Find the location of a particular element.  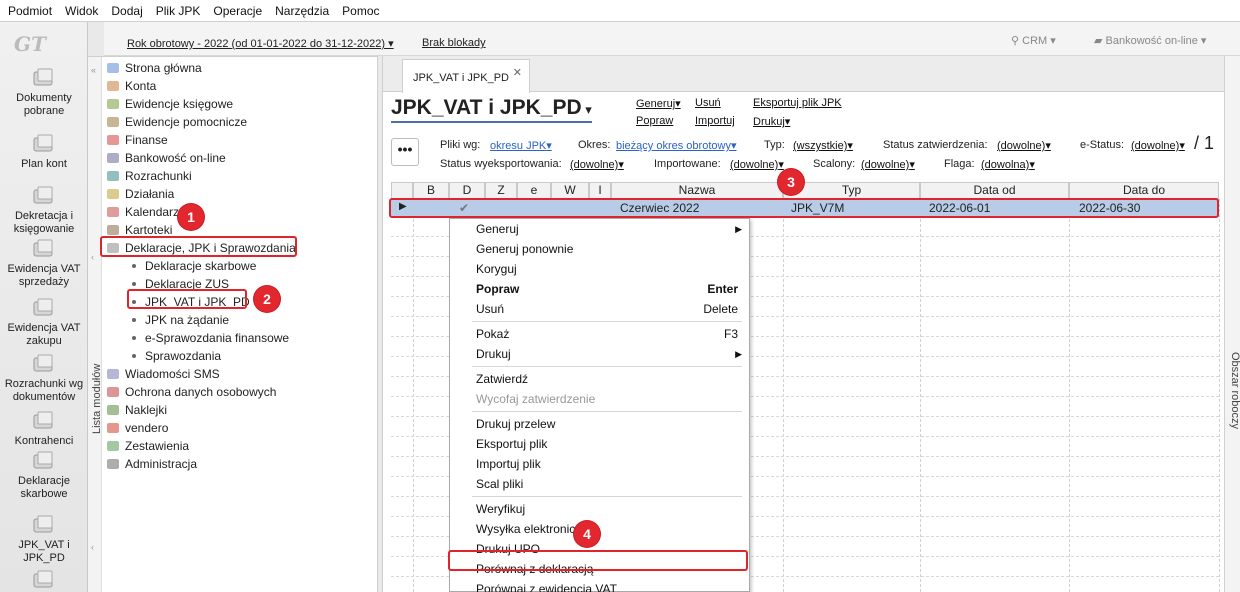

module-item: Administracja is located at coordinates (151, 464).